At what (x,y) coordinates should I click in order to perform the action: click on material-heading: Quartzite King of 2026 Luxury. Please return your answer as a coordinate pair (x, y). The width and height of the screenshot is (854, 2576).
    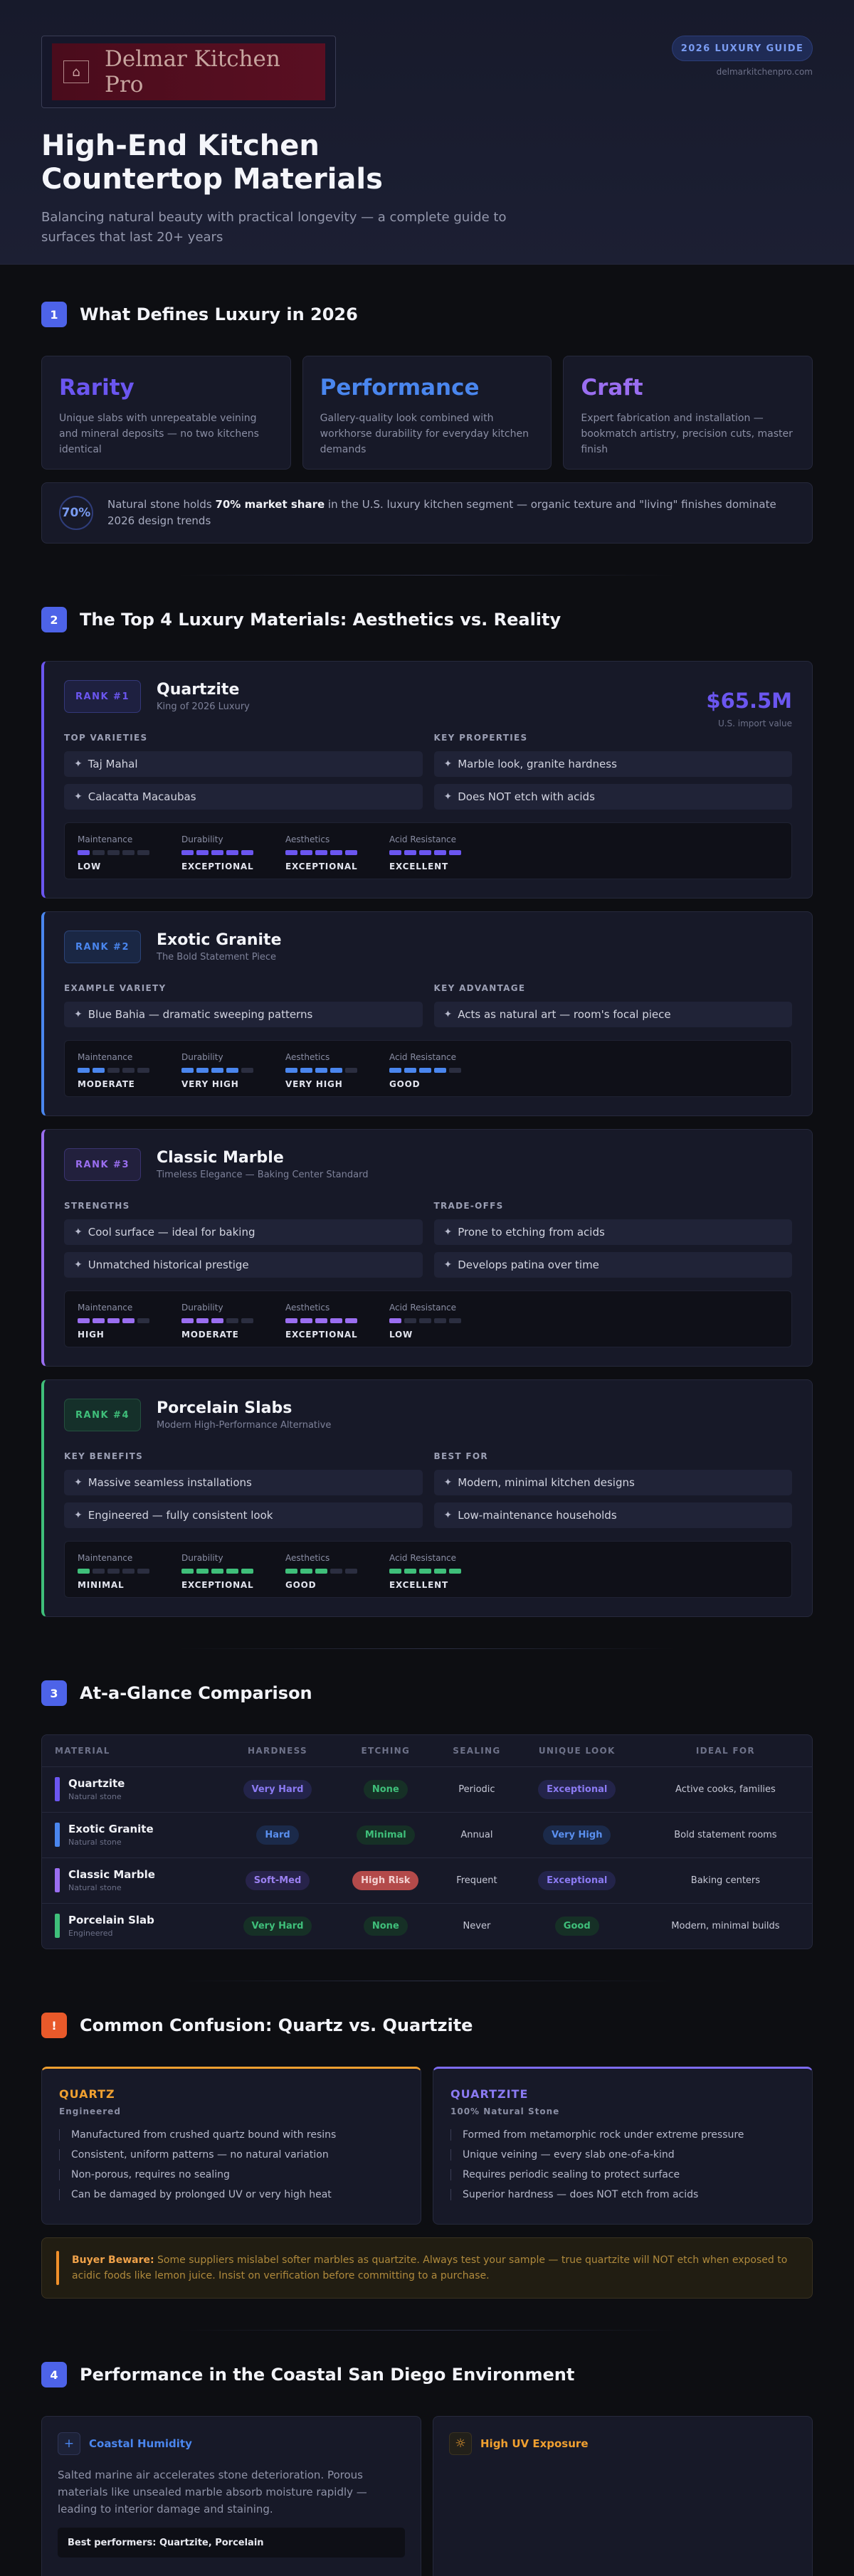
    Looking at the image, I should click on (203, 696).